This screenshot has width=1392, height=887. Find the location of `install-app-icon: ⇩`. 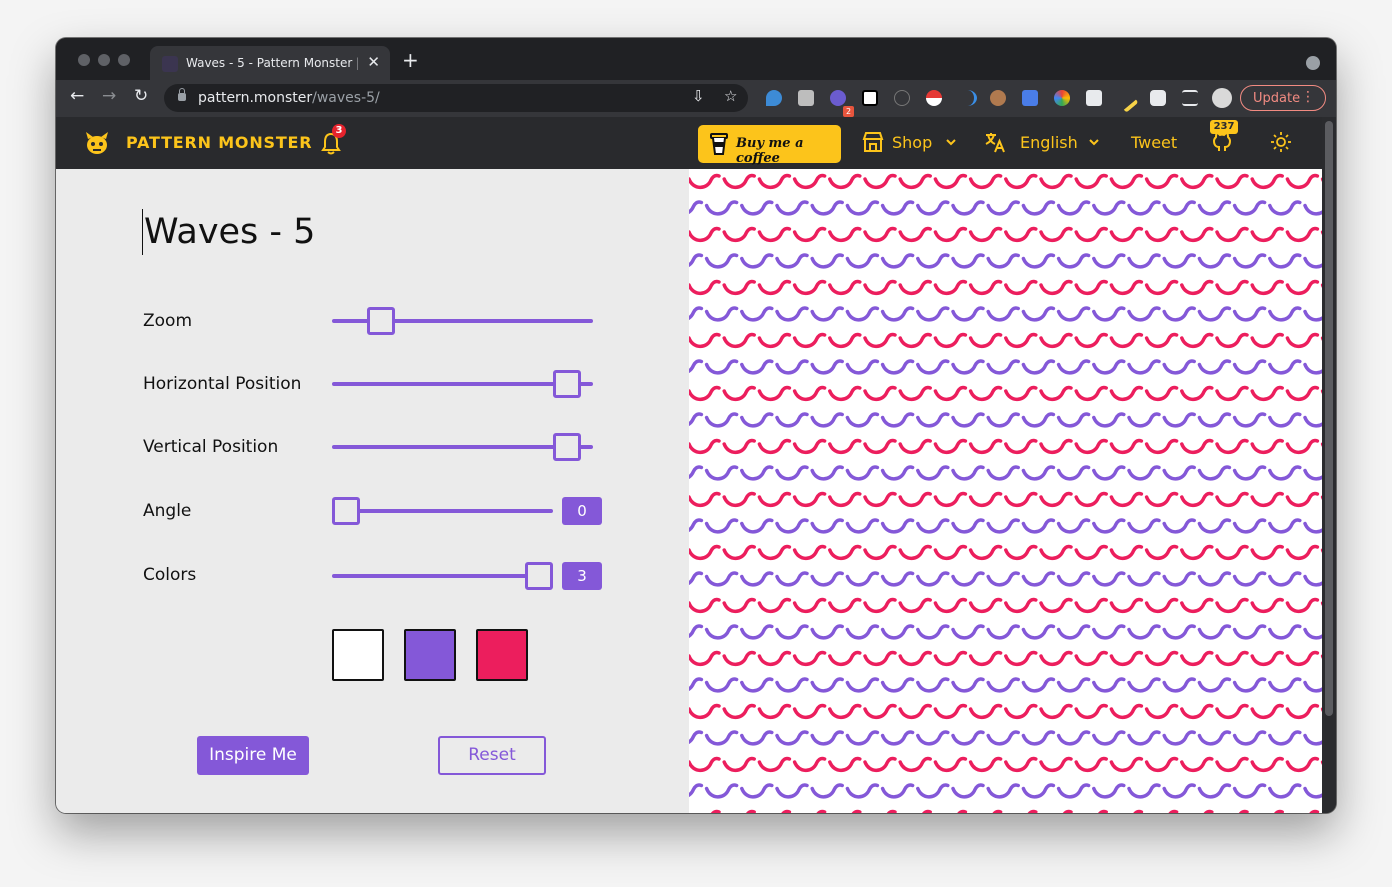

install-app-icon: ⇩ is located at coordinates (698, 96).